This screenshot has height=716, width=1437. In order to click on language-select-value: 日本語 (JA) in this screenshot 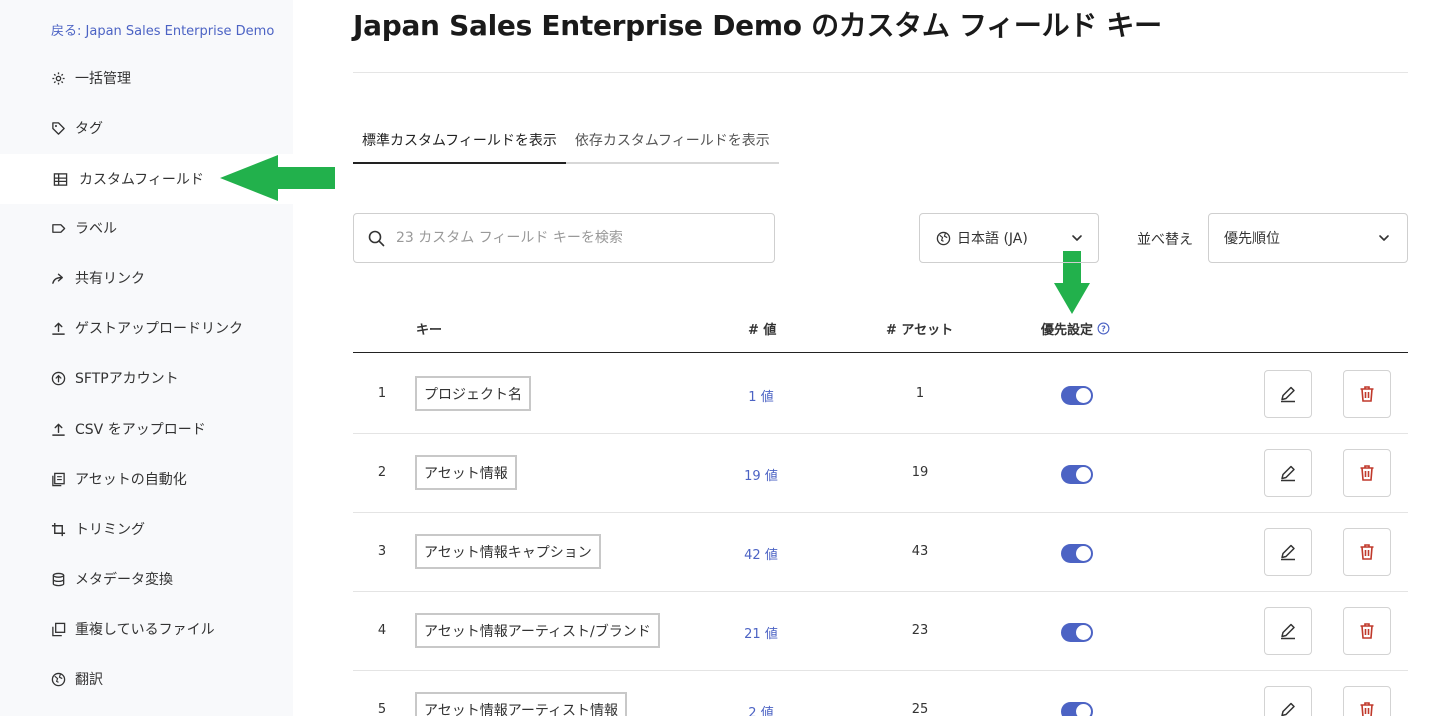, I will do `click(992, 239)`.